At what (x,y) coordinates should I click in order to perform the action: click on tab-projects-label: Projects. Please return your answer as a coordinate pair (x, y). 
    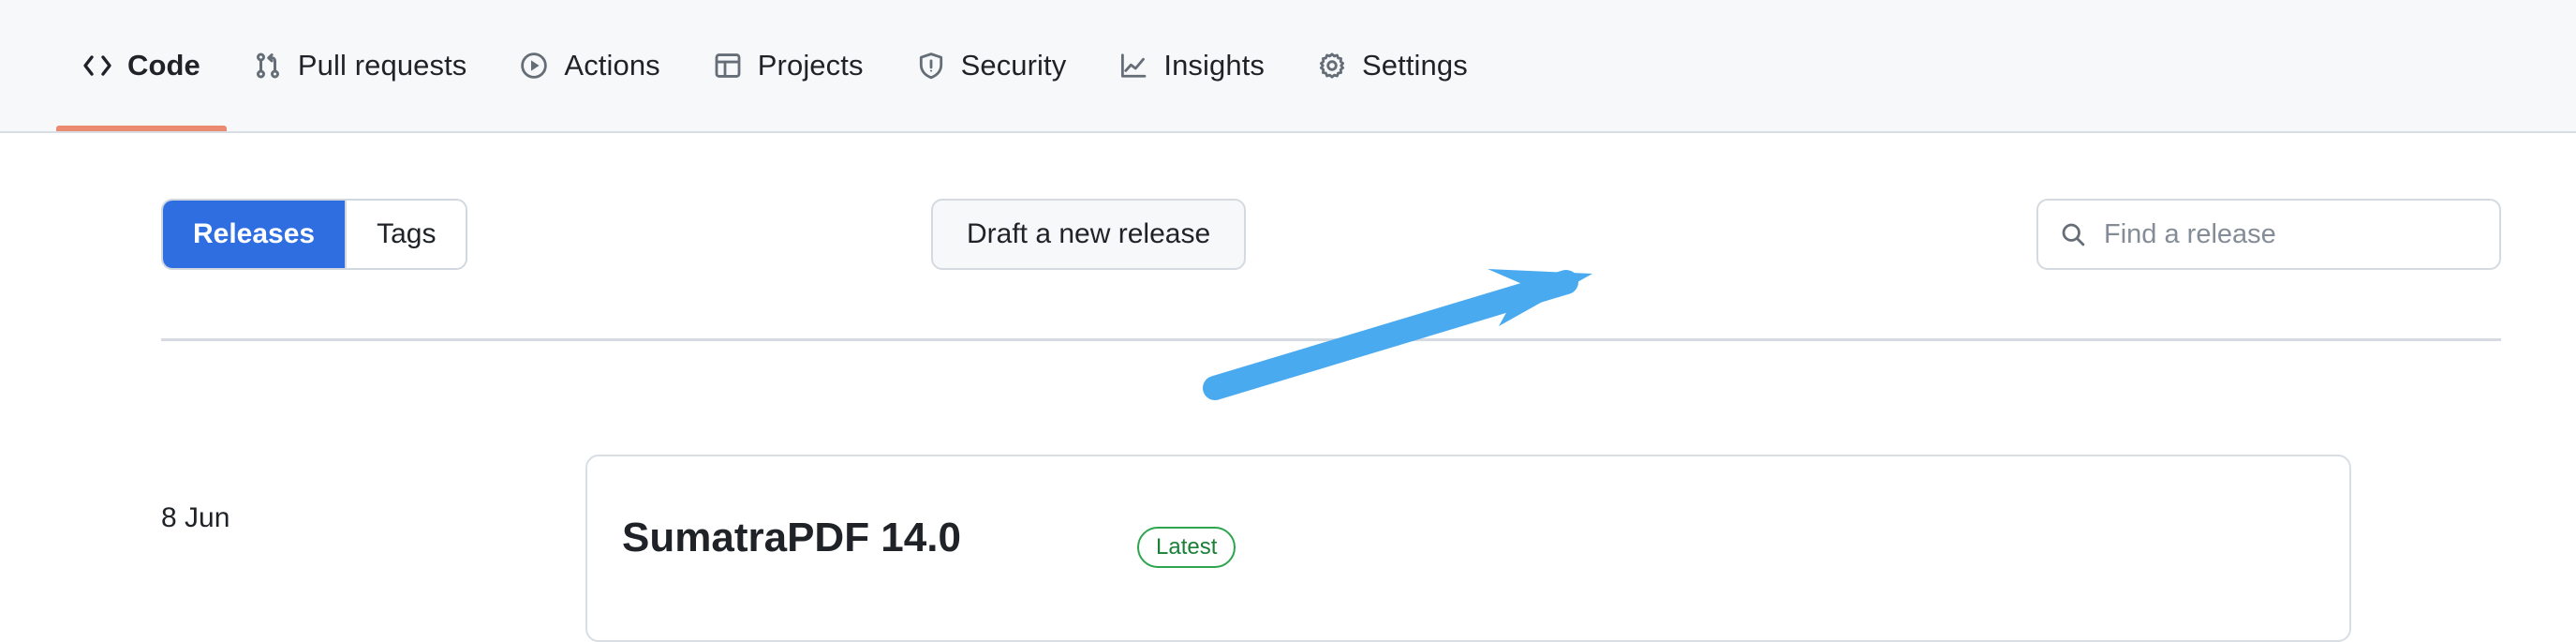
    Looking at the image, I should click on (811, 66).